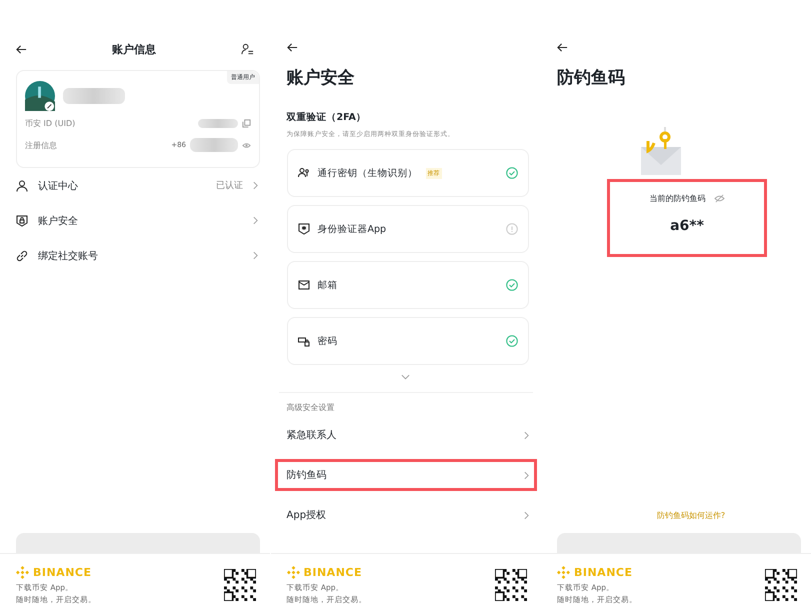 Image resolution: width=811 pixels, height=616 pixels. I want to click on password-icon, so click(304, 341).